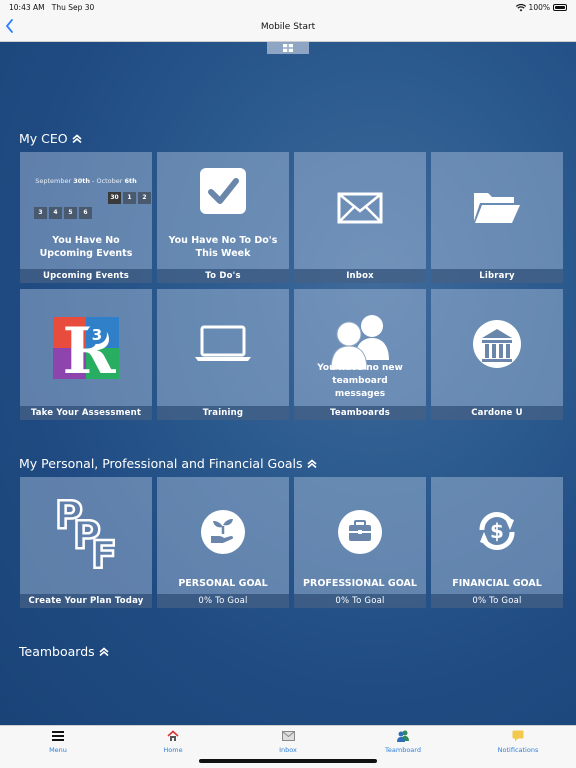  Describe the element at coordinates (288, 7) in the screenshot. I see `status-bar: 10:43 AM Thu Sep 30 100%` at that location.